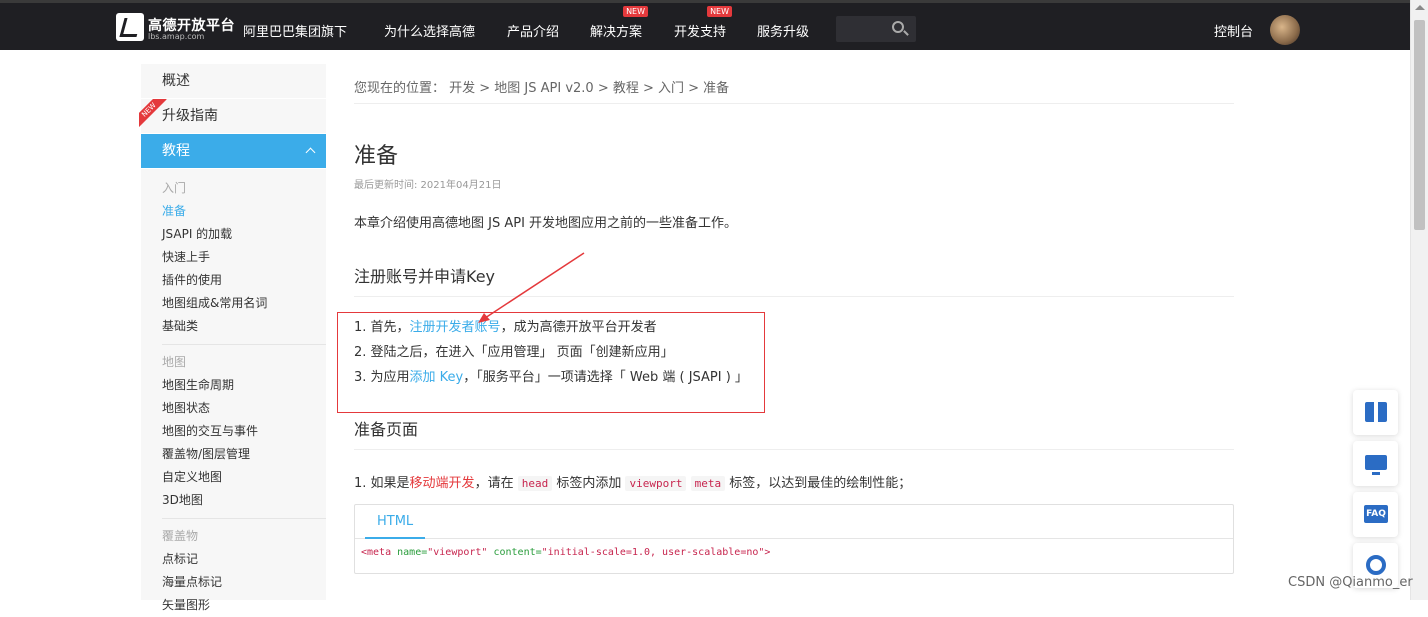  What do you see at coordinates (233, 303) in the screenshot?
I see `sidebar-link: 地图组成&常用名词` at bounding box center [233, 303].